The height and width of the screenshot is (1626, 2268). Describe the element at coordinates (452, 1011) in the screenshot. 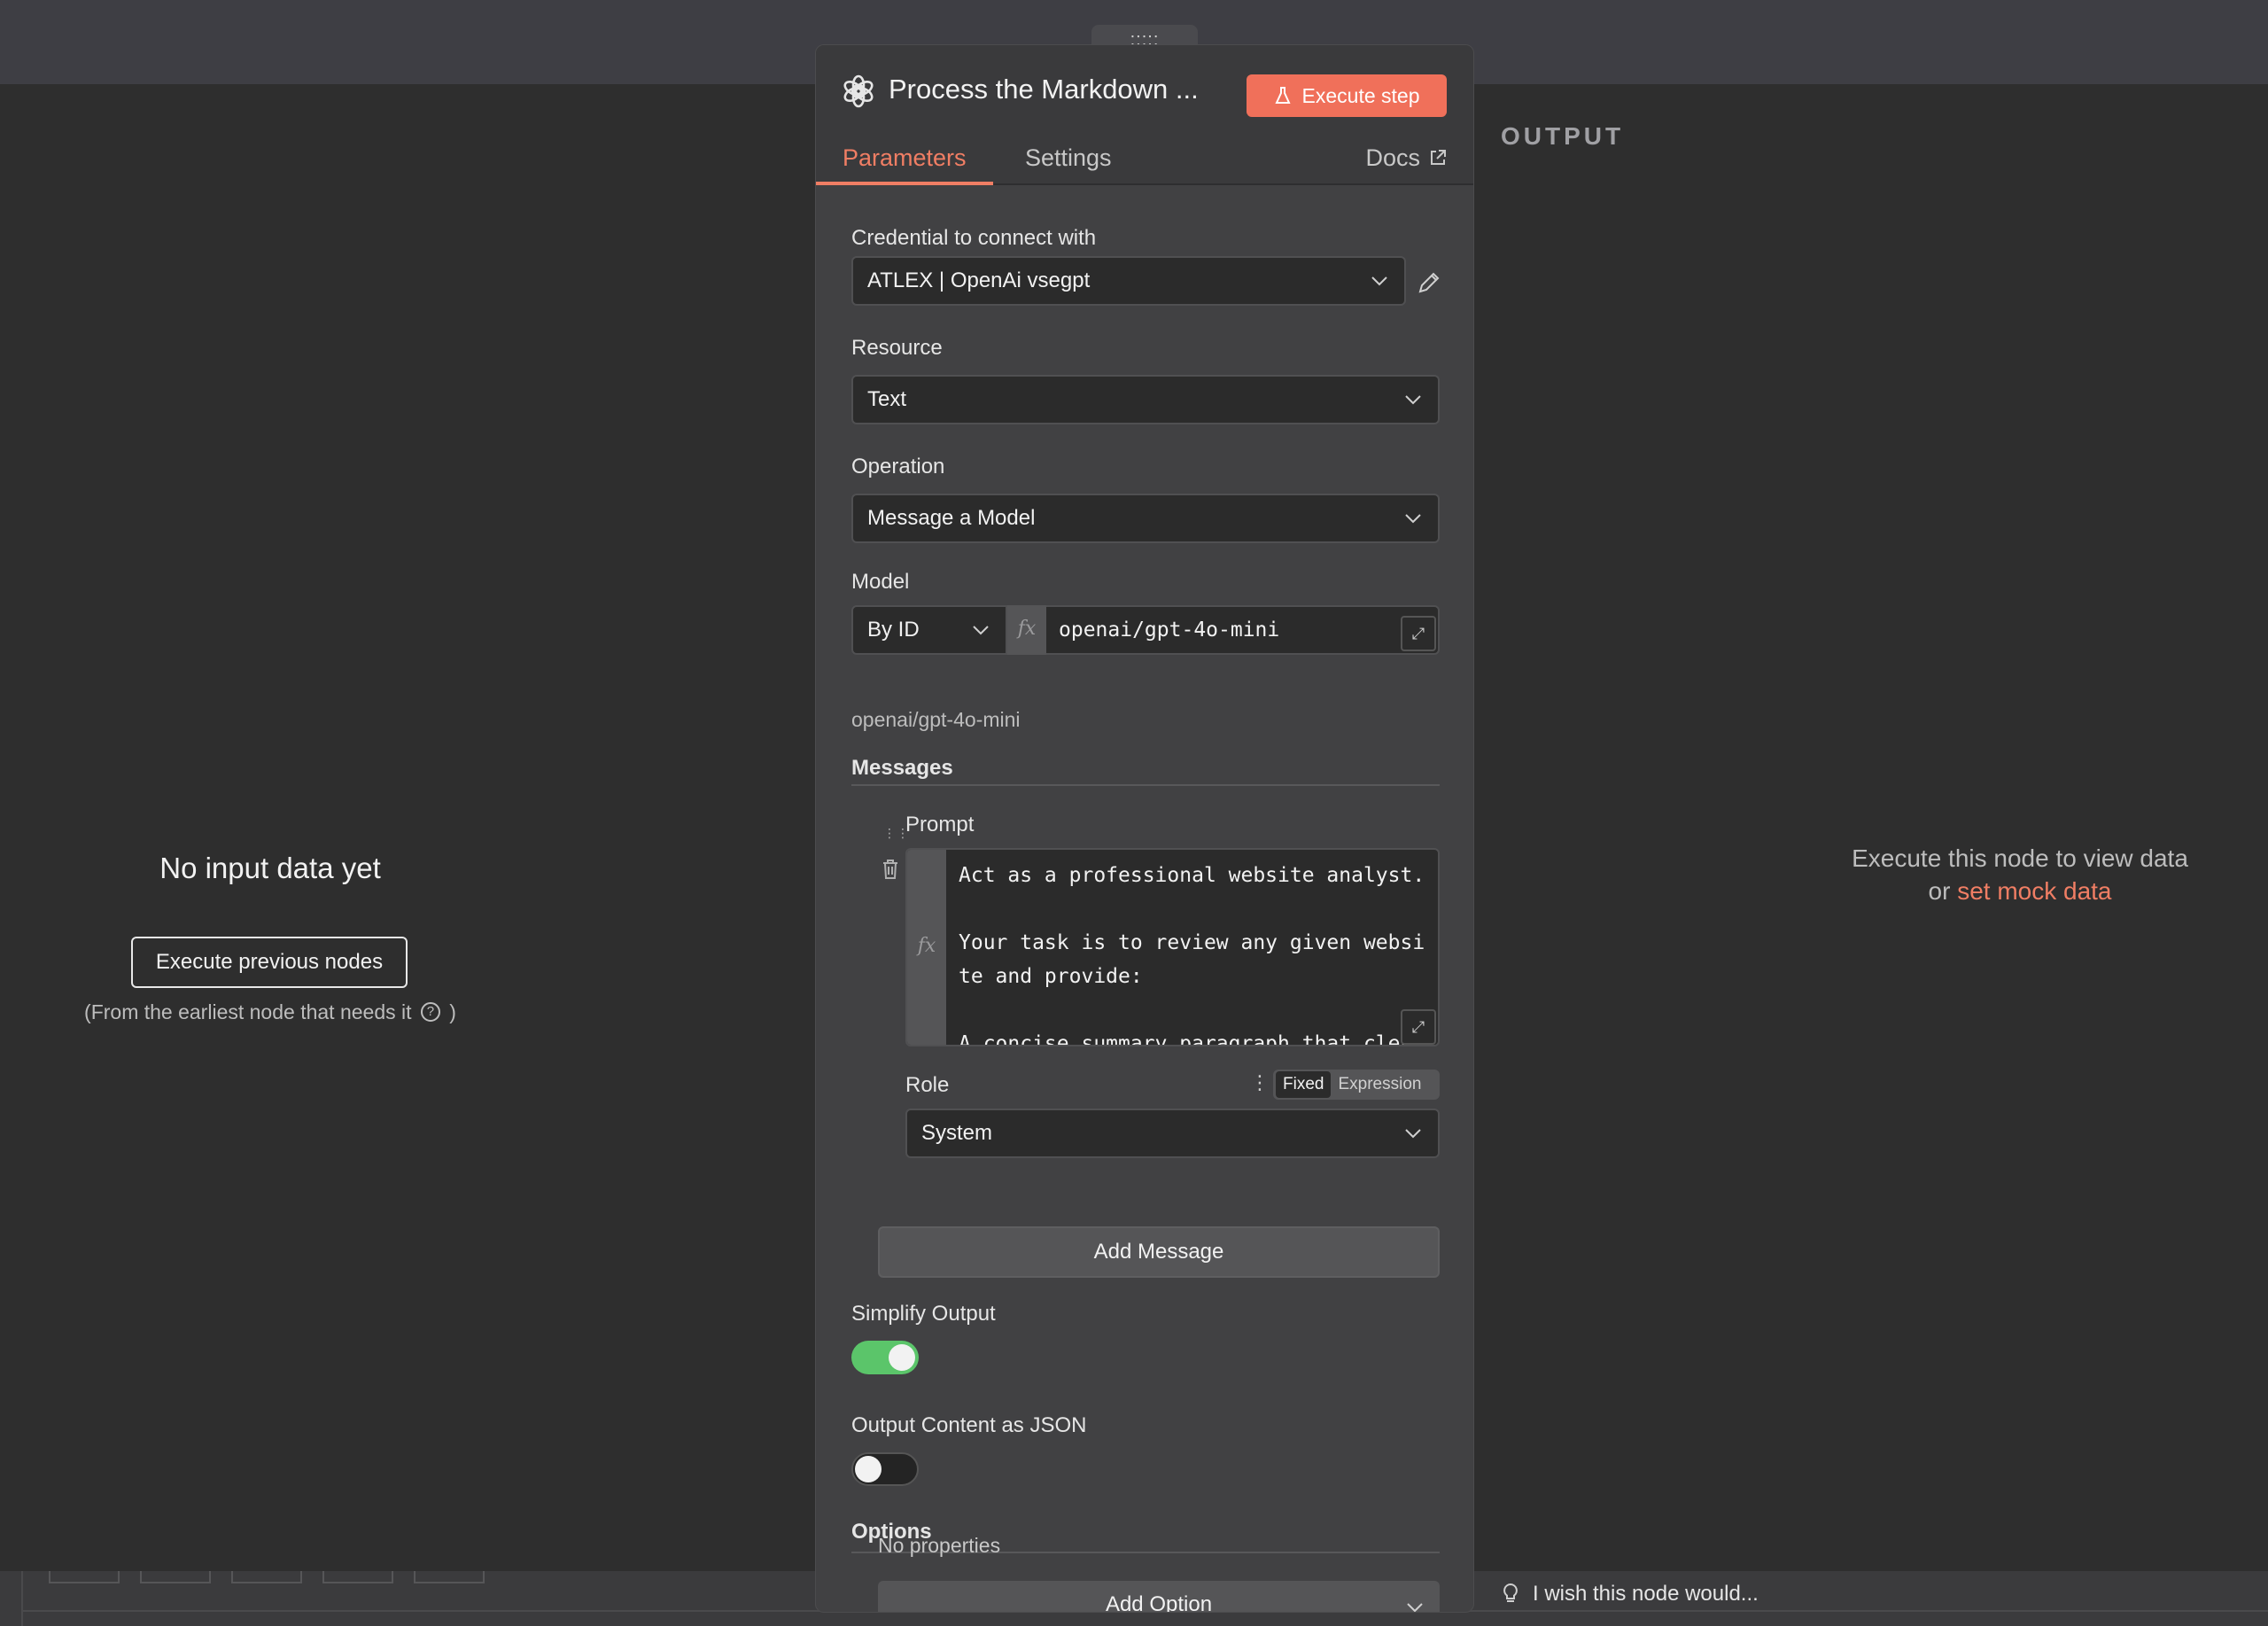

I see `earliest-node-note-close: )` at that location.